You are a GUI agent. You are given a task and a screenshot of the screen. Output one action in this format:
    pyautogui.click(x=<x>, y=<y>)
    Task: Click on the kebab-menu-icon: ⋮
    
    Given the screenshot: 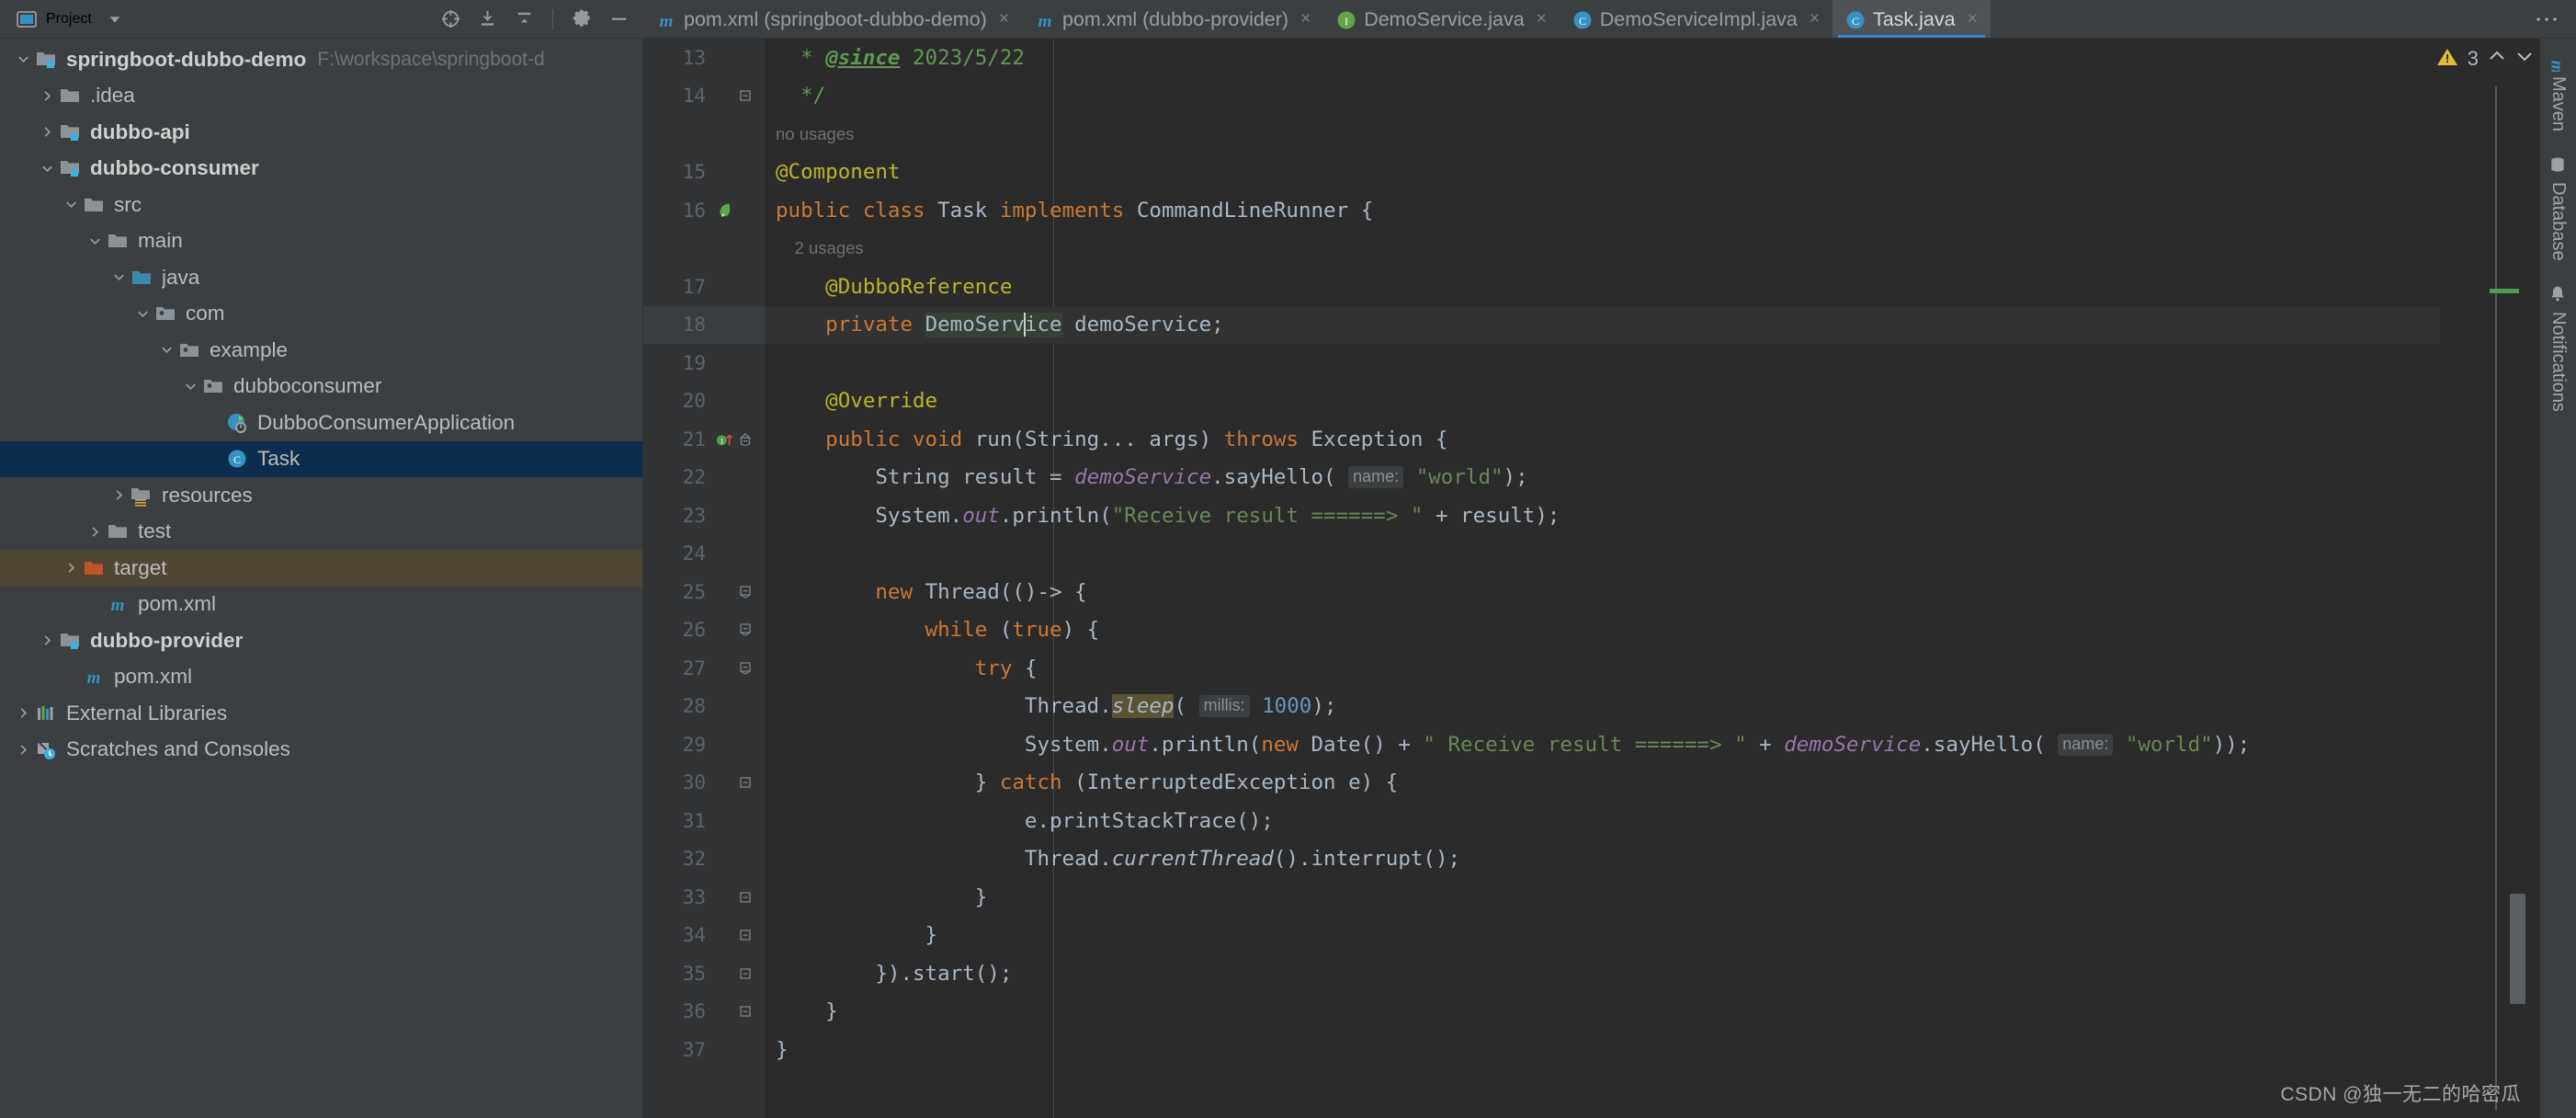 What is the action you would take?
    pyautogui.click(x=2546, y=19)
    